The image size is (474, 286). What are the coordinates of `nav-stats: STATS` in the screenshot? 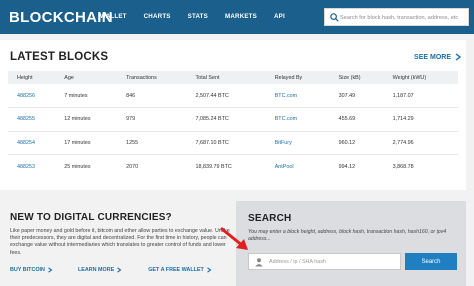 It's located at (198, 16).